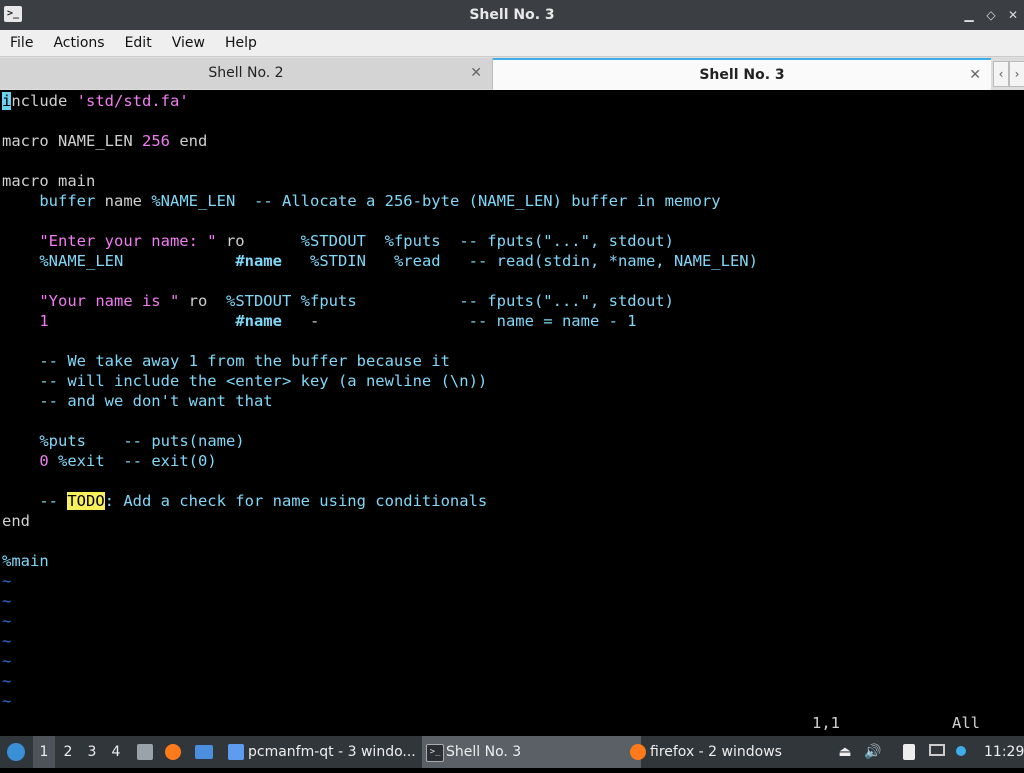 Image resolution: width=1024 pixels, height=773 pixels. What do you see at coordinates (204, 752) in the screenshot?
I see `desktop-icon` at bounding box center [204, 752].